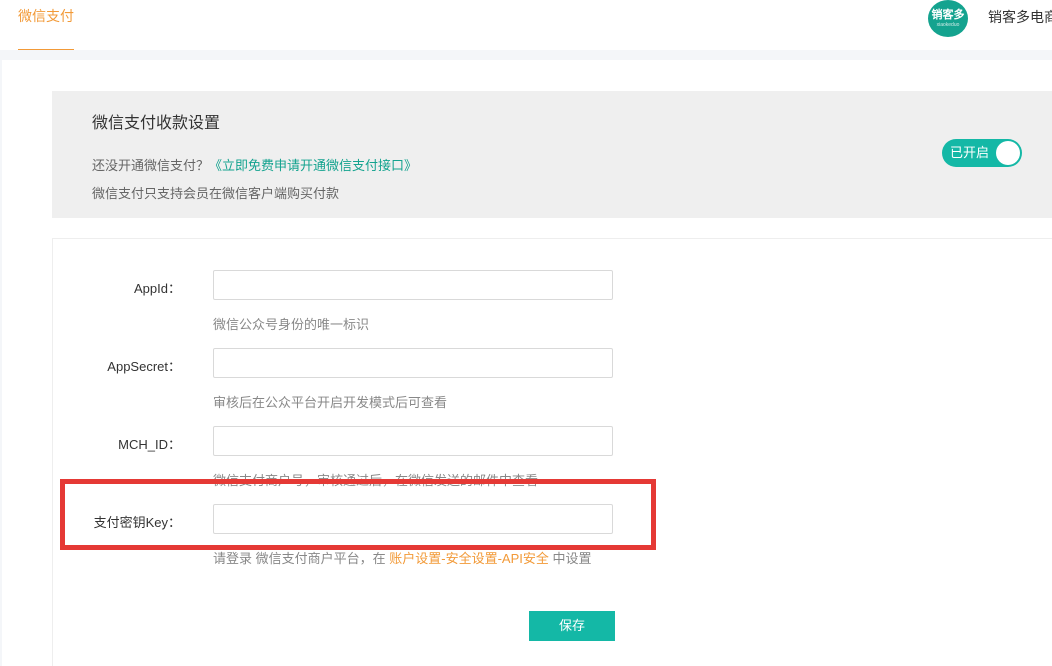 This screenshot has width=1052, height=666. I want to click on panel-title: 微信支付收款设置, so click(156, 123).